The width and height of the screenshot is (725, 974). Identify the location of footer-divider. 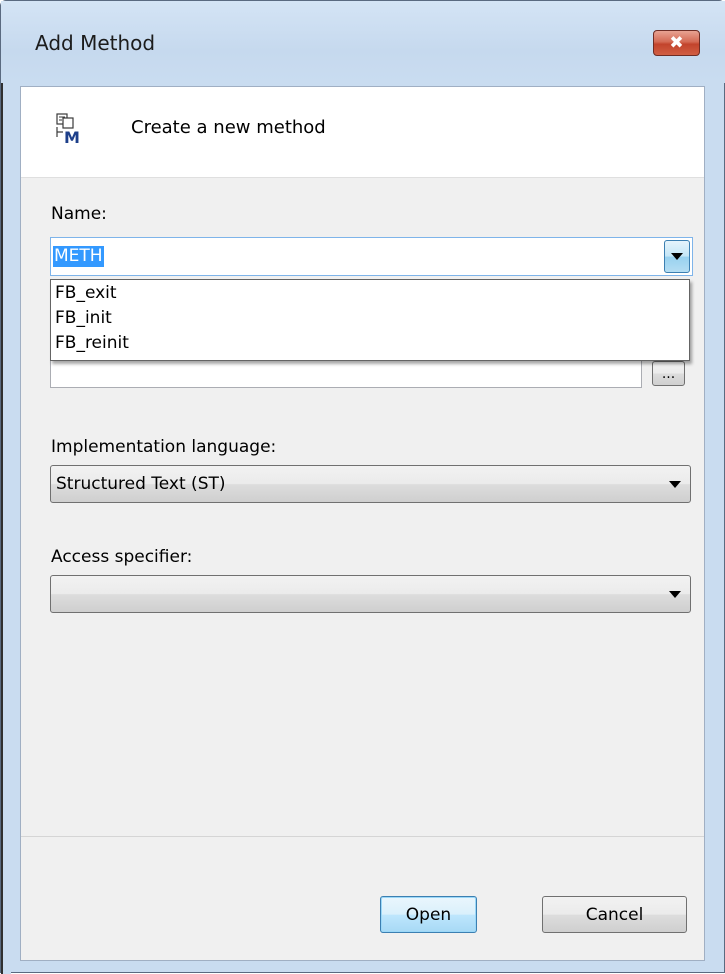
(362, 836).